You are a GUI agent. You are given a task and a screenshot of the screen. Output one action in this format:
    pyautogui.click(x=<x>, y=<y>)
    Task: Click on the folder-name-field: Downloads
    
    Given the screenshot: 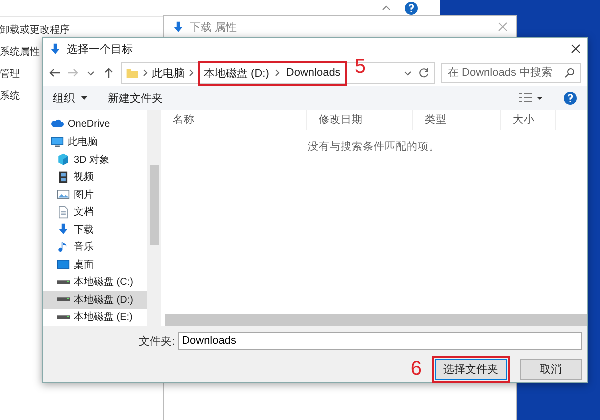 What is the action you would take?
    pyautogui.click(x=380, y=341)
    